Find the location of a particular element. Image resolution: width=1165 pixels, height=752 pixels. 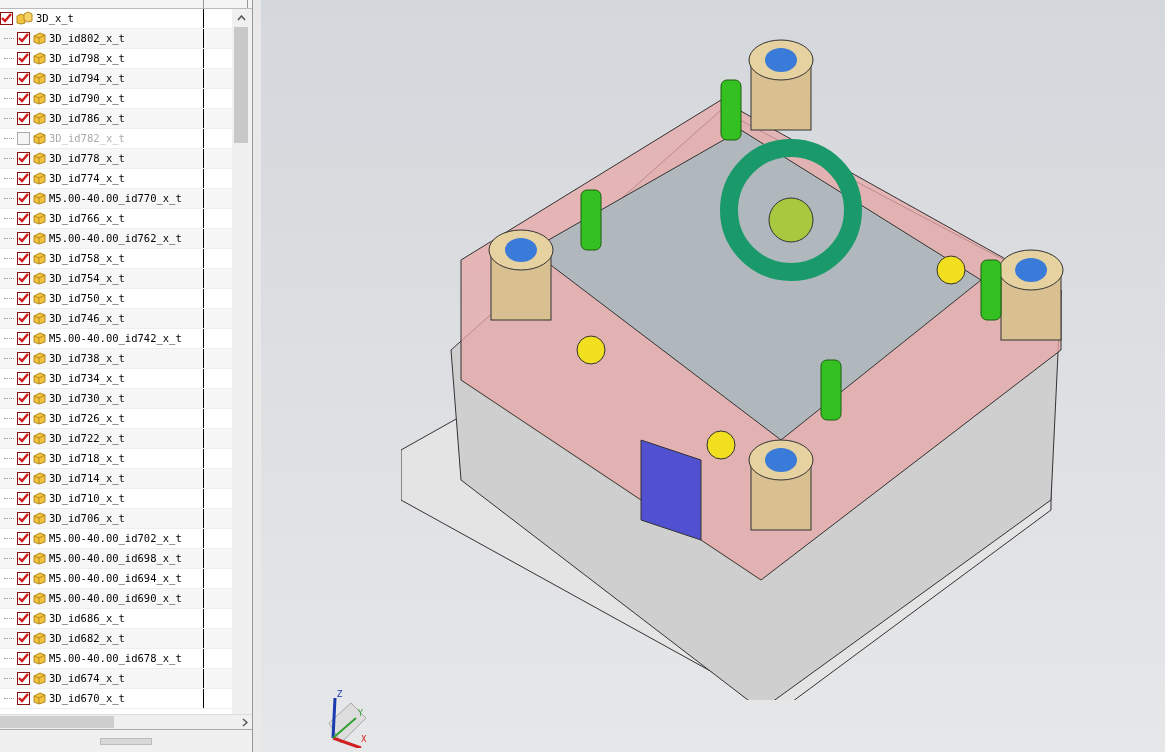

chevron-right-icon is located at coordinates (245, 722).